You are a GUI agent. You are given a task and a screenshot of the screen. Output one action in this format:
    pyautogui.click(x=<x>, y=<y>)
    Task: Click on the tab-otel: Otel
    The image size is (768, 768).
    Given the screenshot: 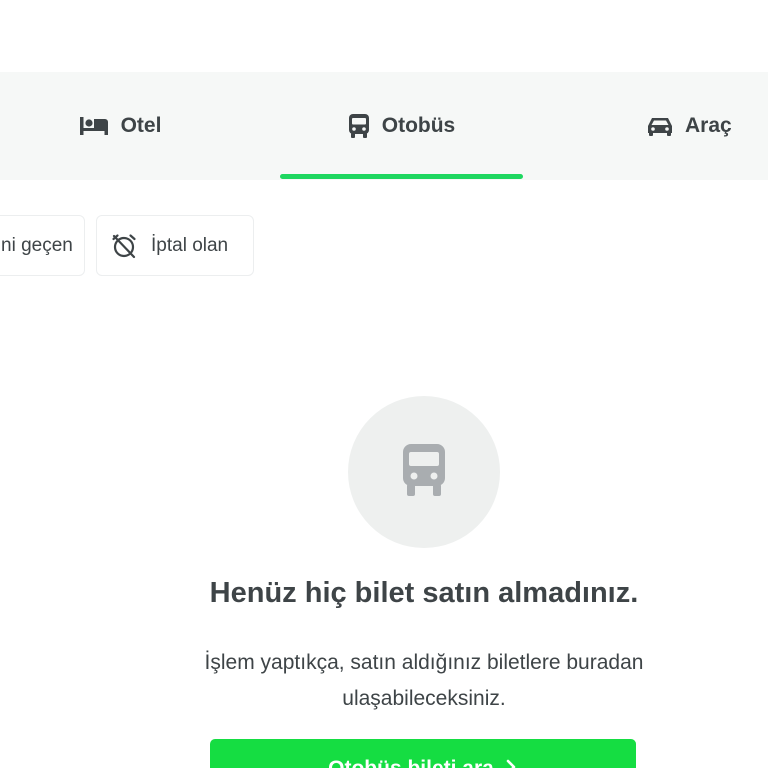 What is the action you would take?
    pyautogui.click(x=120, y=126)
    